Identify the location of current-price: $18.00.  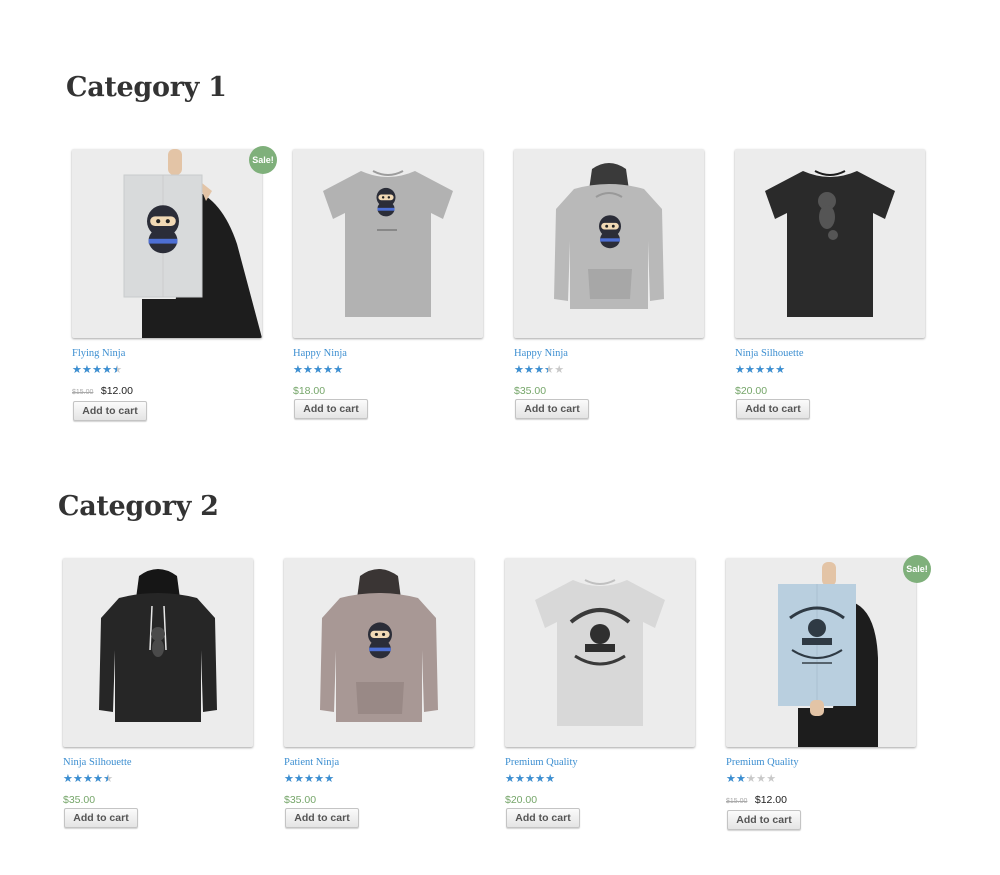
(309, 391).